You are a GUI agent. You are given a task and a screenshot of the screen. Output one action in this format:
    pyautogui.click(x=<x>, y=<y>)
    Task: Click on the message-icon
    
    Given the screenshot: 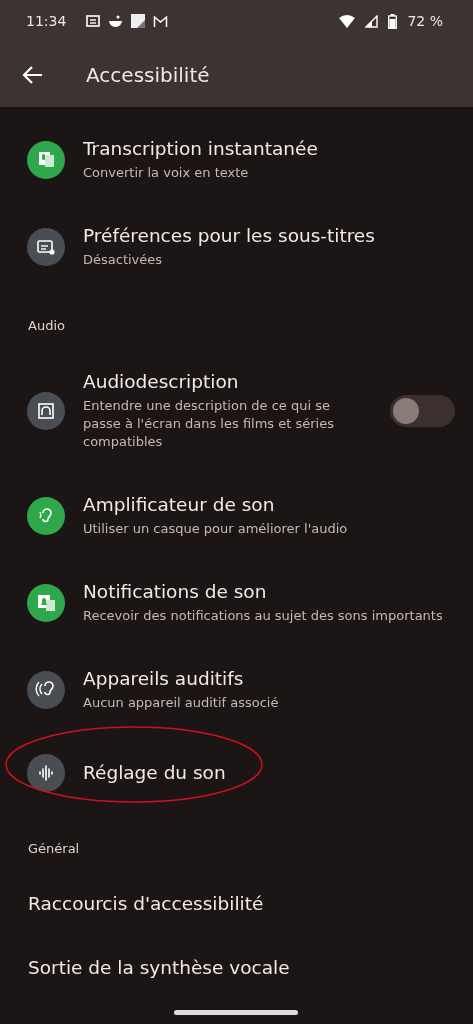 What is the action you would take?
    pyautogui.click(x=93, y=21)
    